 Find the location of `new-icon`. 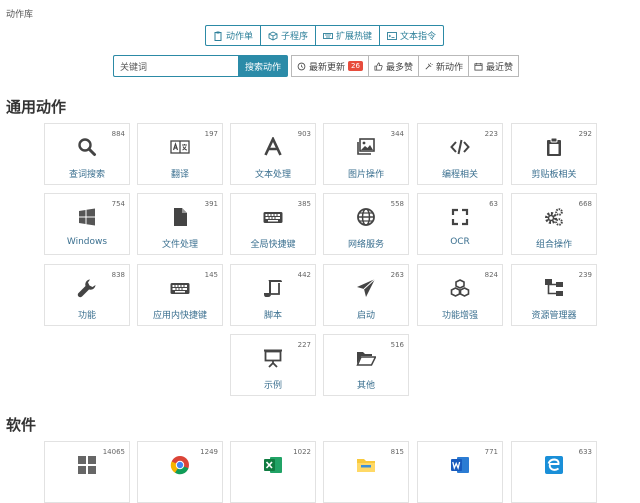

new-icon is located at coordinates (429, 65).